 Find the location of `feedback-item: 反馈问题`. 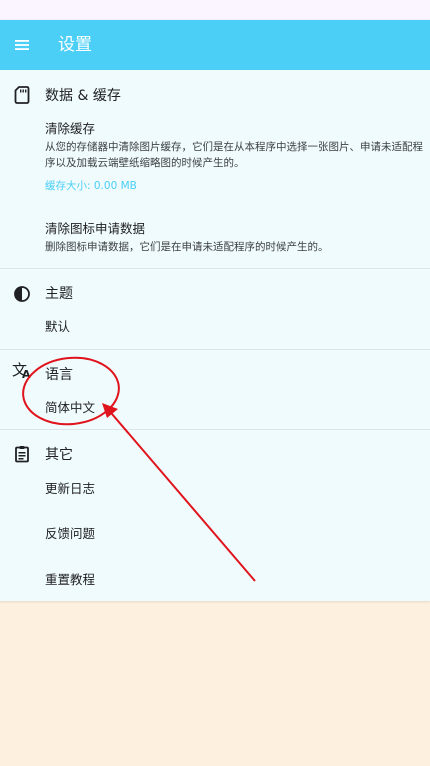

feedback-item: 反馈问题 is located at coordinates (70, 534).